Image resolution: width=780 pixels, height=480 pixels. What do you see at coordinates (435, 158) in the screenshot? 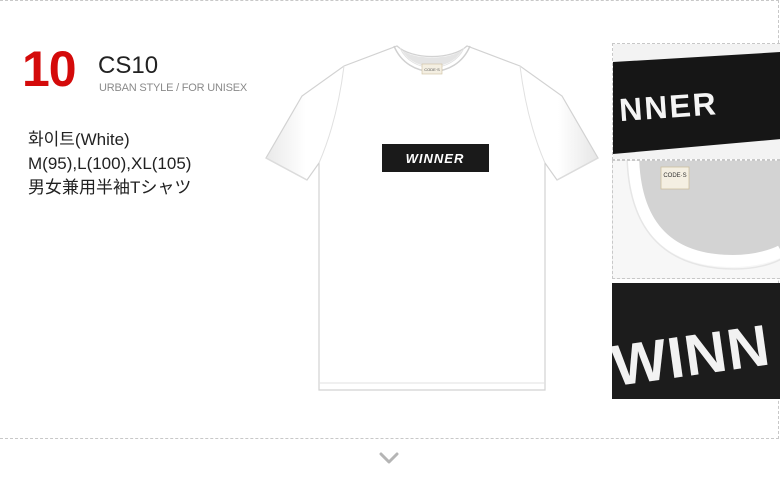
I see `winner-print-text: WINNER` at bounding box center [435, 158].